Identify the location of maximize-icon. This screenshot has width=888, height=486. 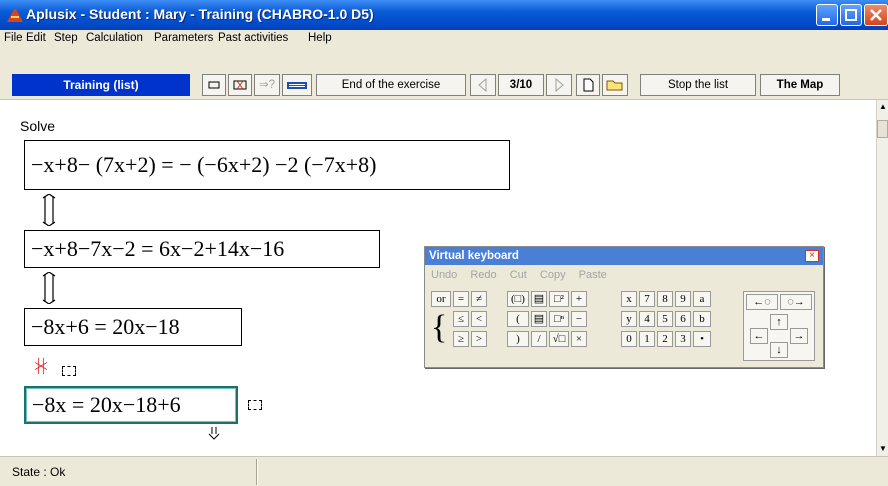
(851, 15).